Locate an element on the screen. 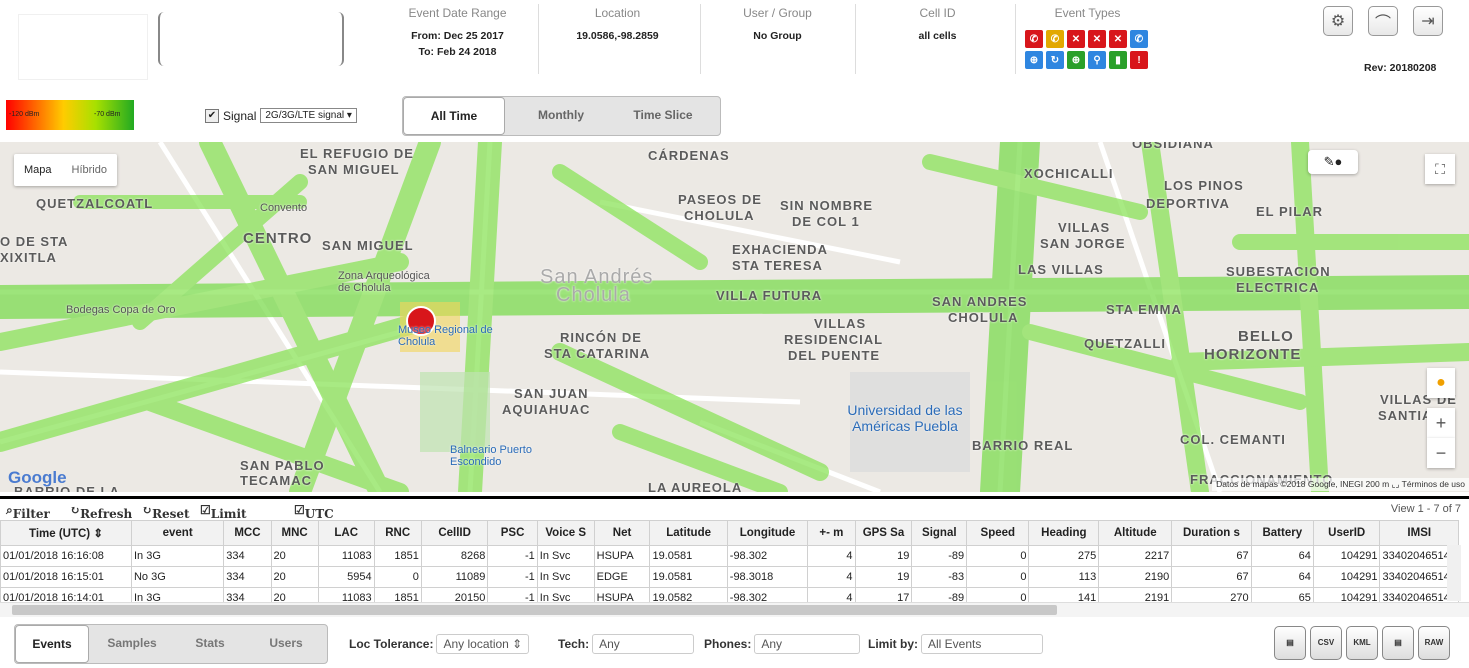  signal-checkbox: ✔ is located at coordinates (212, 115).